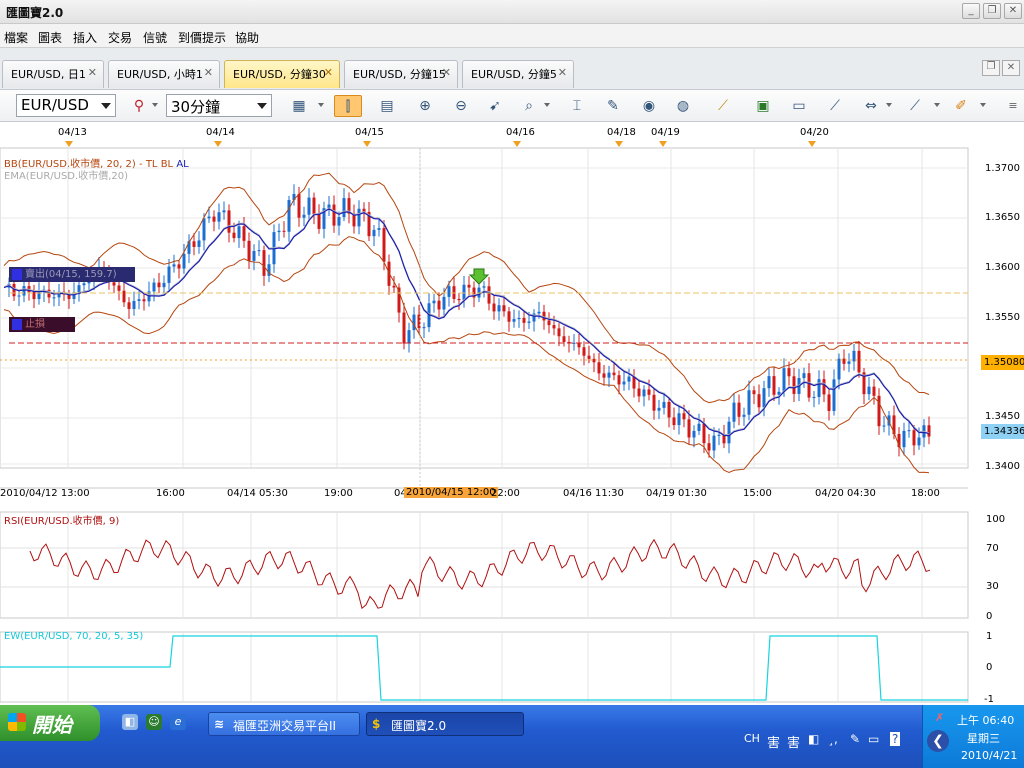  I want to click on tab-label: EUR/USD, 分鐘15, so click(399, 74).